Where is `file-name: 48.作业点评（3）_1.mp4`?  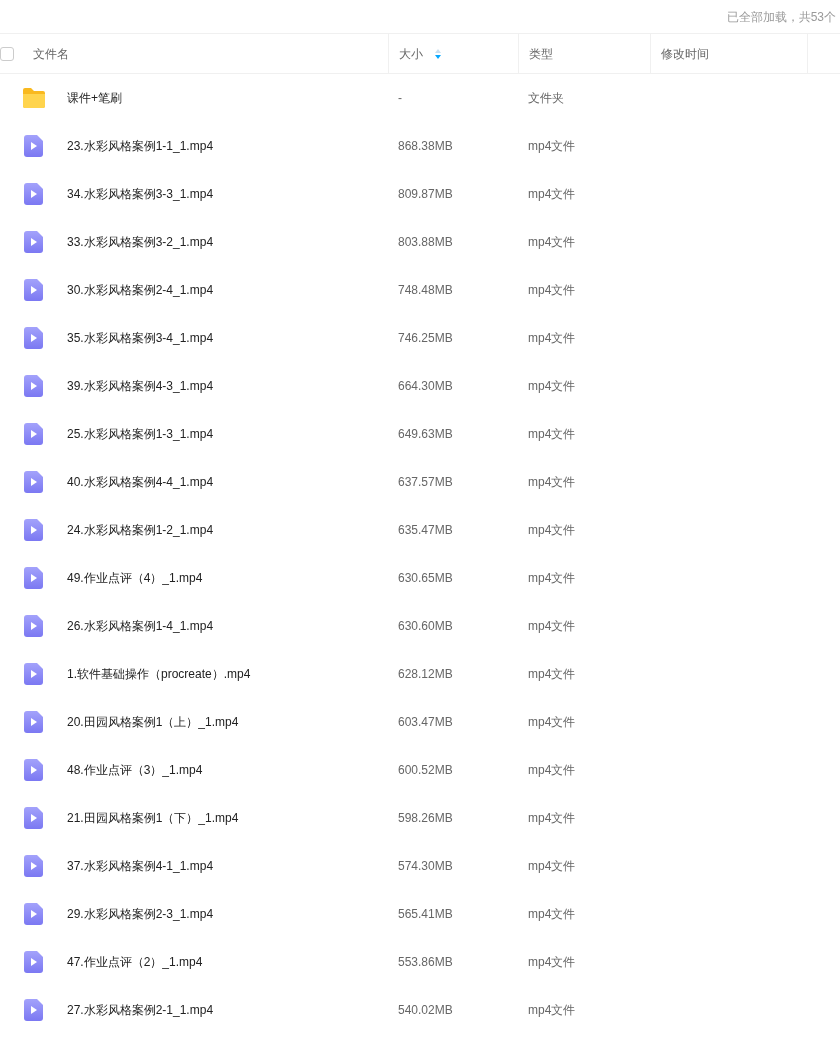 file-name: 48.作业点评（3）_1.mp4 is located at coordinates (135, 770).